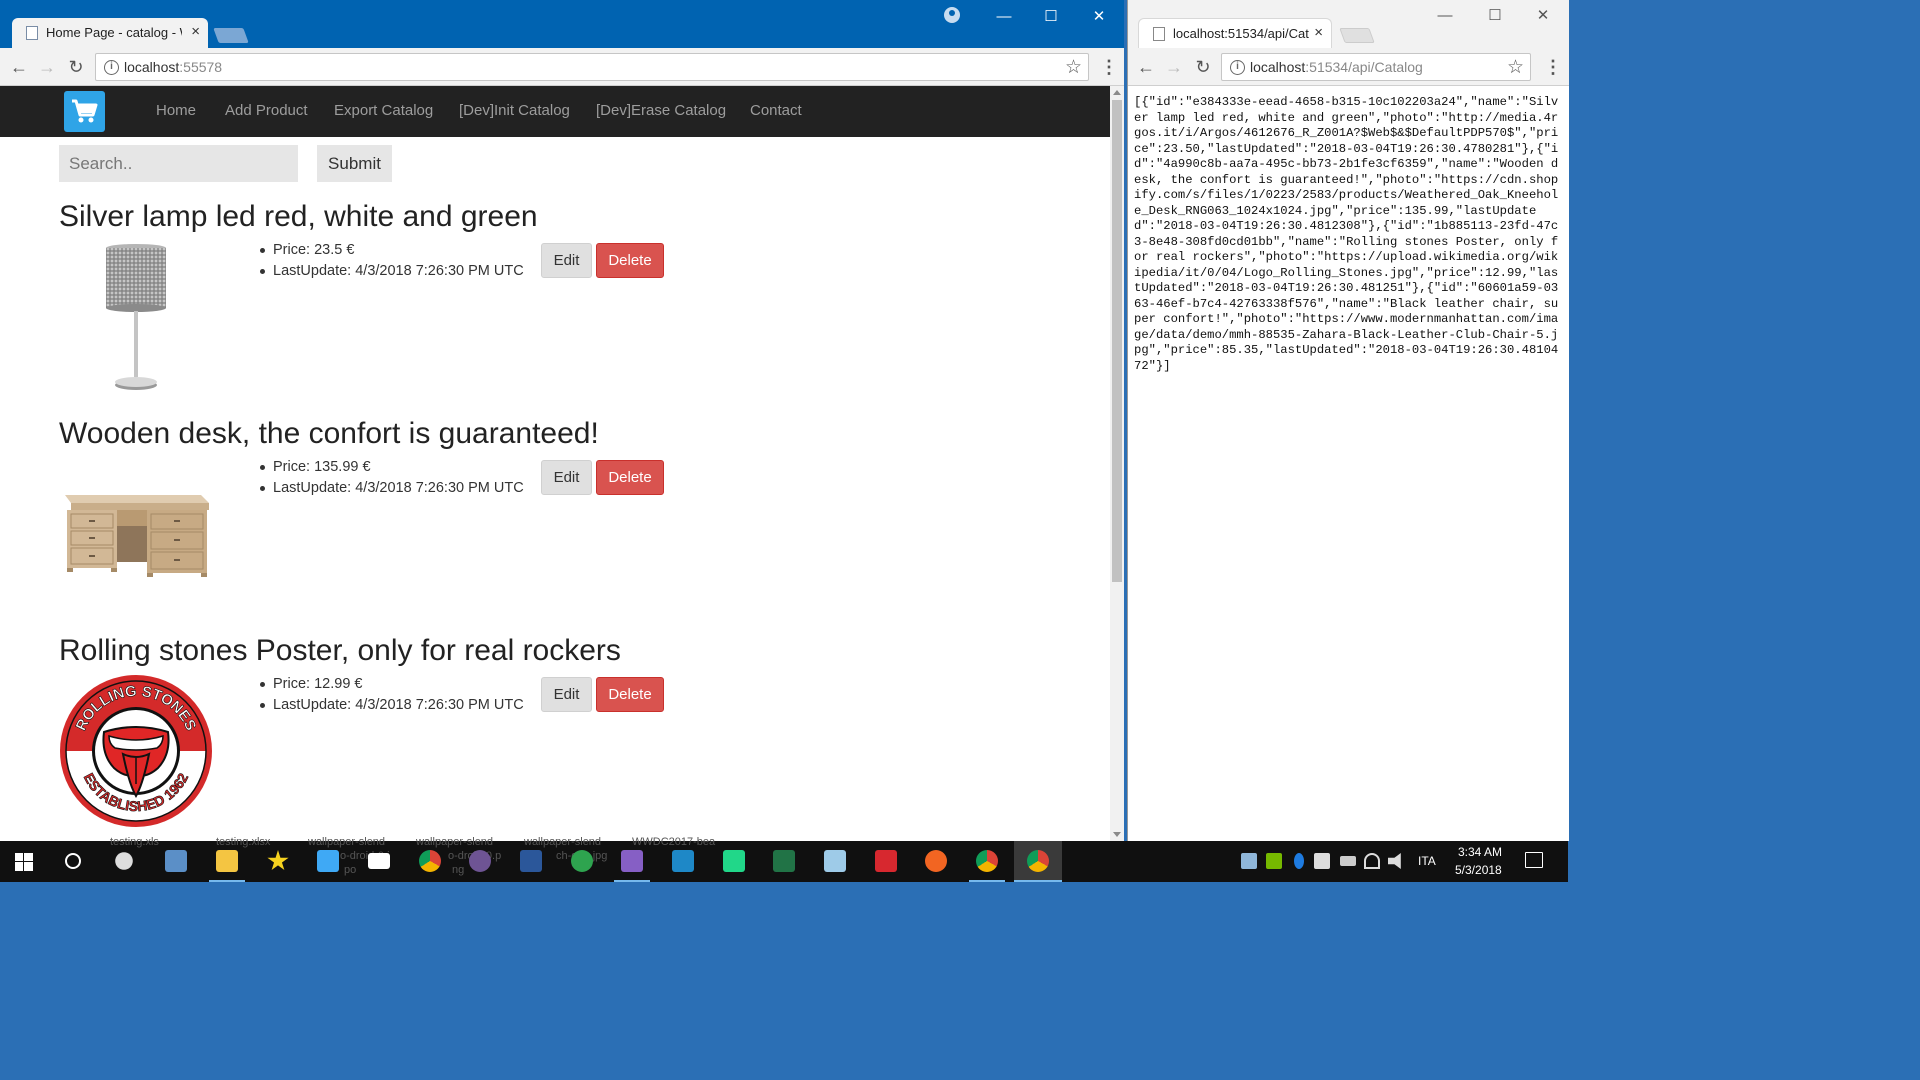 The height and width of the screenshot is (1080, 1920). Describe the element at coordinates (952, 15) in the screenshot. I see `profile-icon` at that location.